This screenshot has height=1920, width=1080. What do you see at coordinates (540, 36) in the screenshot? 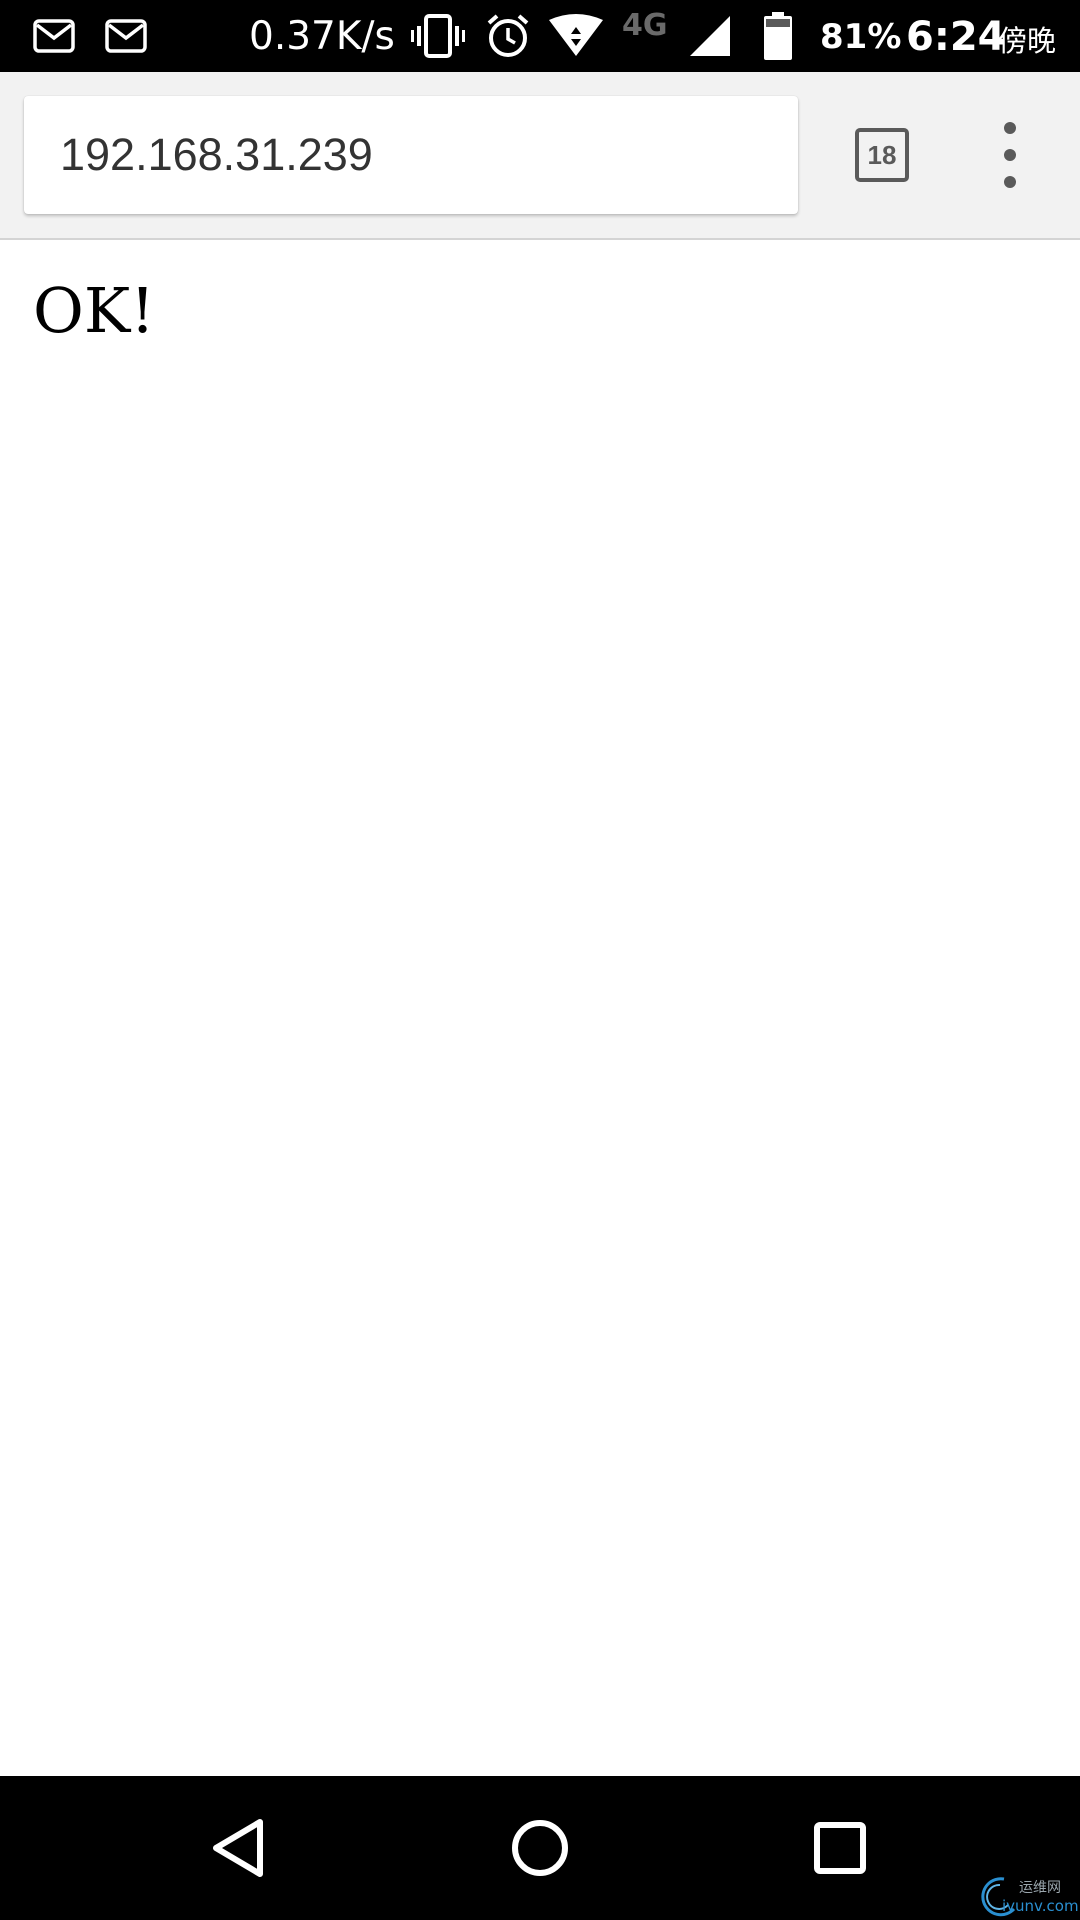
I see `status-bar: 0.37K/s 4G 81% 6:24 傍晚` at bounding box center [540, 36].